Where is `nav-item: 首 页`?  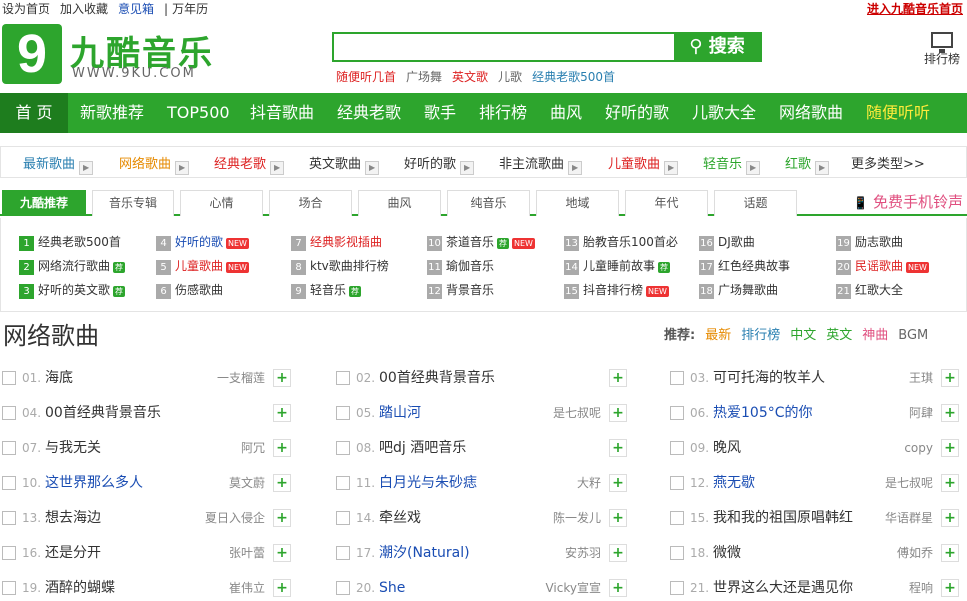
nav-item: 首 页 is located at coordinates (34, 113).